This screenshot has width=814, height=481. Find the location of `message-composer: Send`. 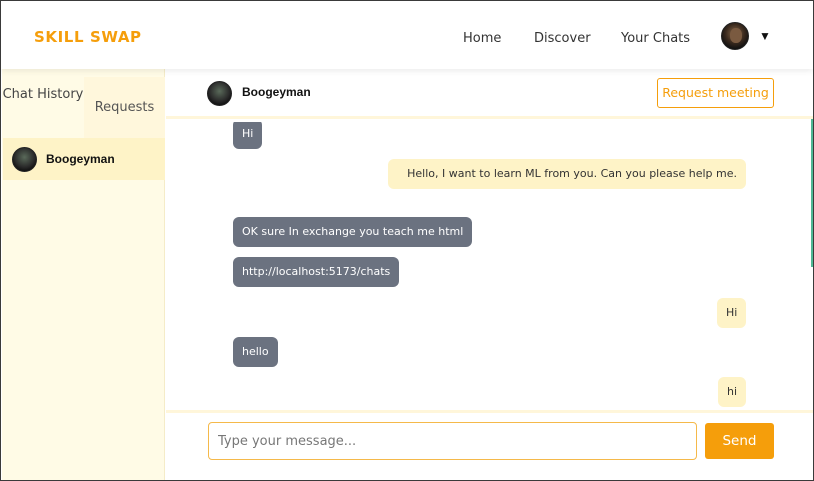

message-composer: Send is located at coordinates (489, 445).